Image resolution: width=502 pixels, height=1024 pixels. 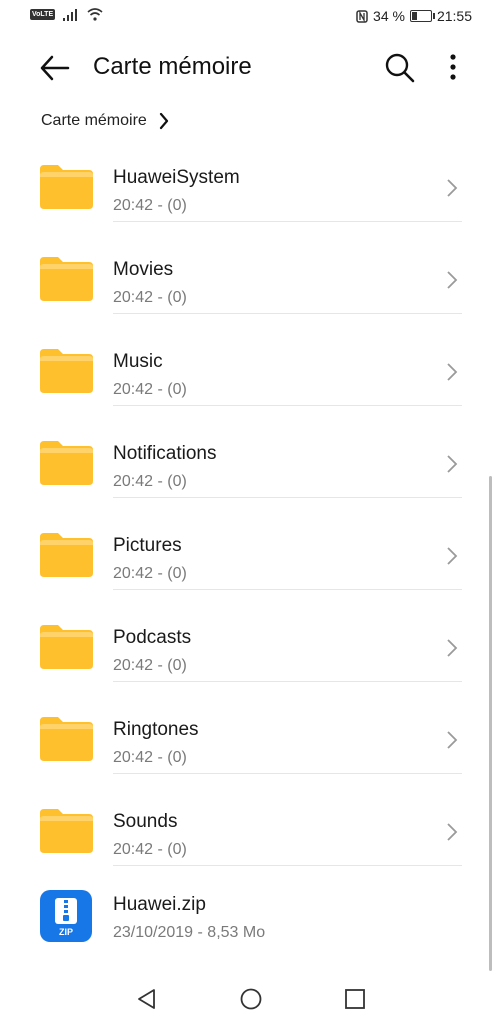 I want to click on search-icon, so click(x=400, y=68).